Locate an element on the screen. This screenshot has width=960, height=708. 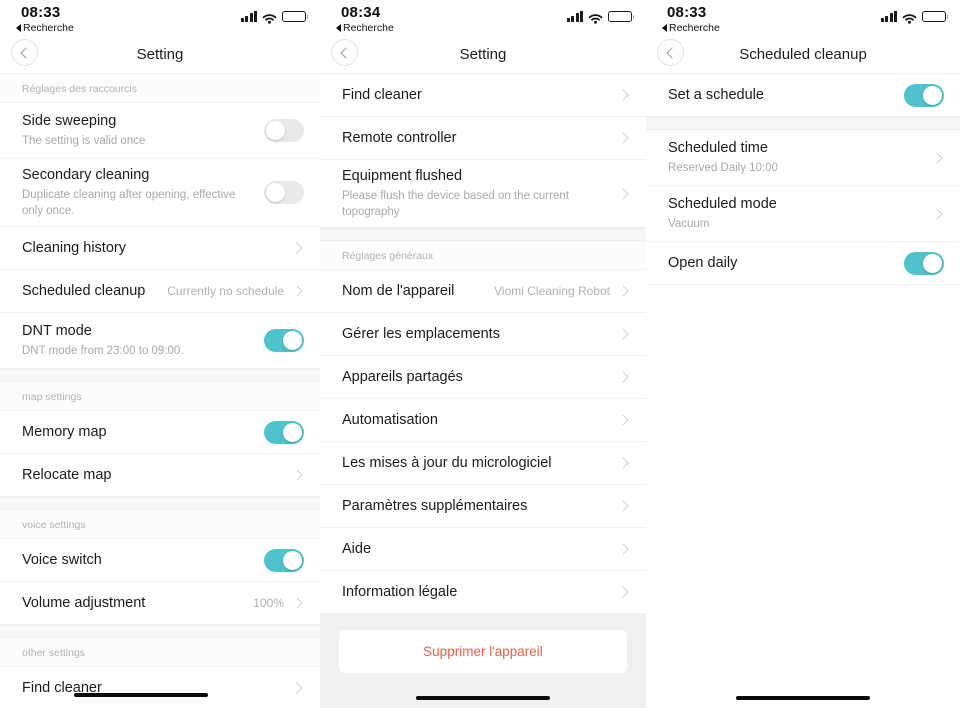
list-item-dnt-mode: DNT mode DNT mode from 23:00 to 09:00. is located at coordinates (160, 341).